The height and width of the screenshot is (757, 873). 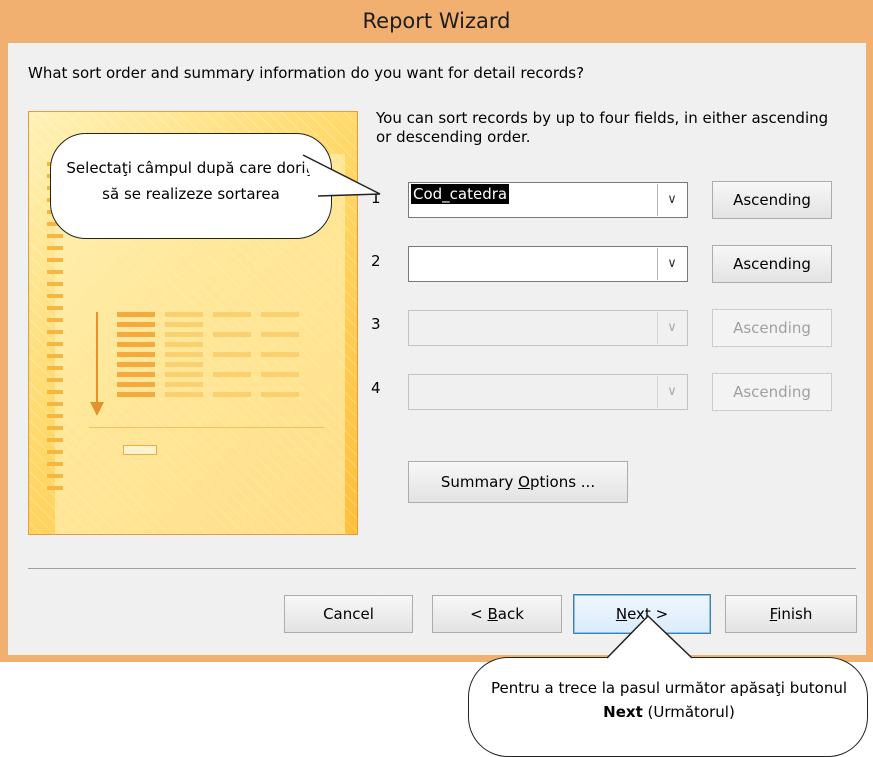 I want to click on separator, so click(x=442, y=568).